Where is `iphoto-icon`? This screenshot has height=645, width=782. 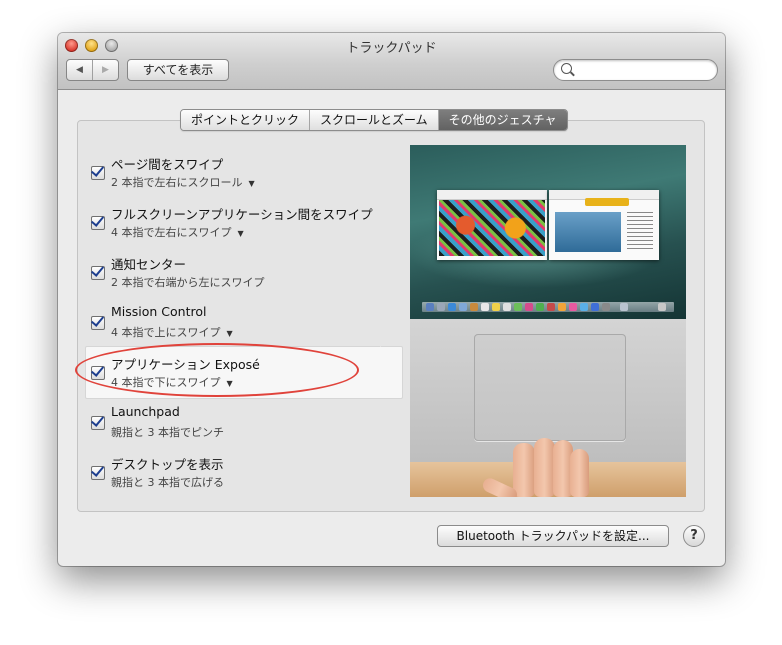
iphoto-icon is located at coordinates (562, 307).